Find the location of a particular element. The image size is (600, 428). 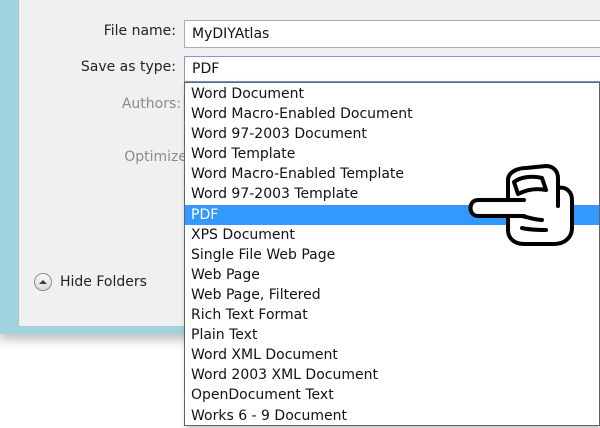

save-as-type-label: Save as type: is located at coordinates (128, 67).